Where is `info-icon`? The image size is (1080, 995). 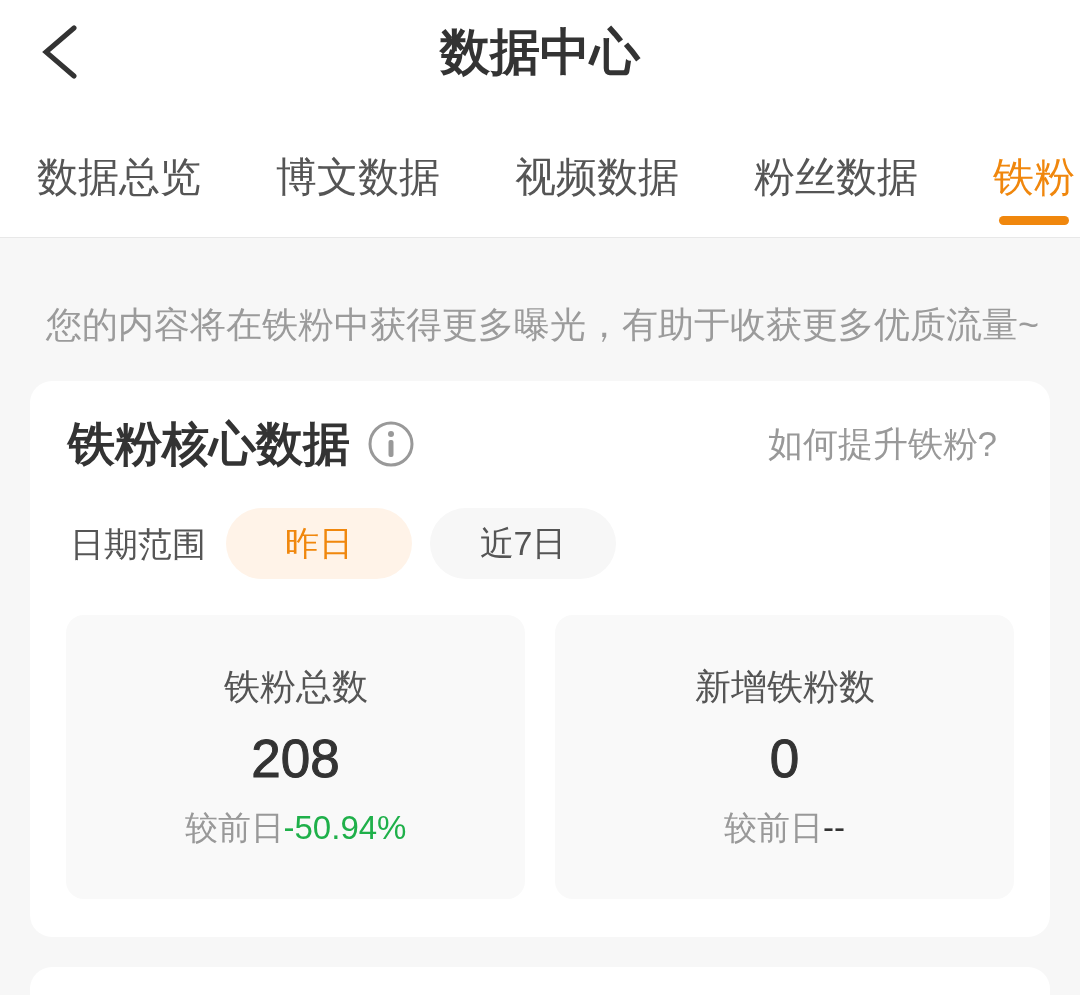
info-icon is located at coordinates (391, 444).